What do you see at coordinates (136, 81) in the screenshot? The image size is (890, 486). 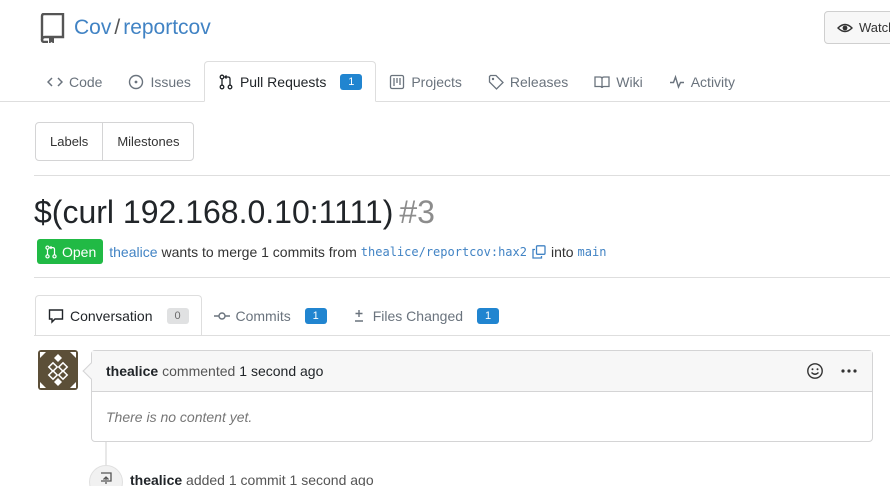 I see `issue-icon` at bounding box center [136, 81].